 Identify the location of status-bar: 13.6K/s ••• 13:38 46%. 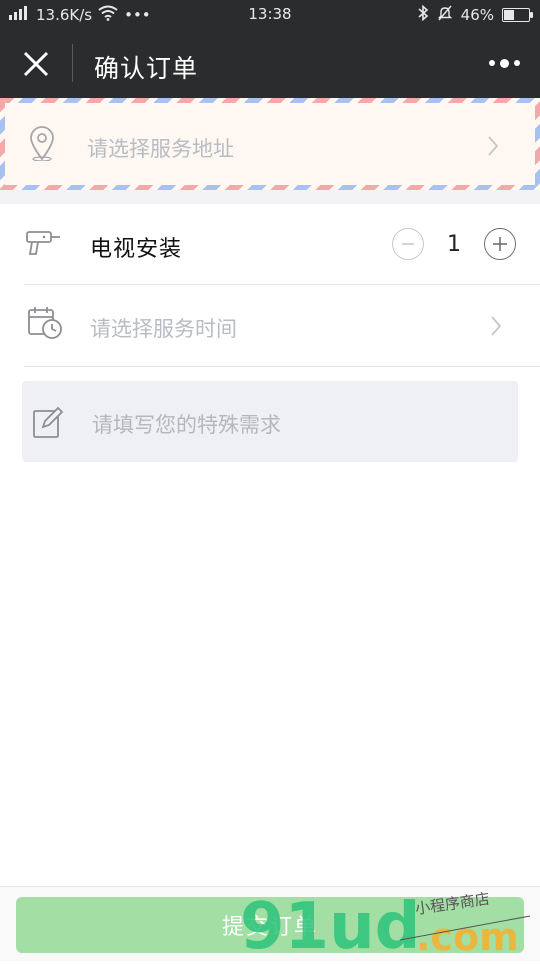
(270, 14).